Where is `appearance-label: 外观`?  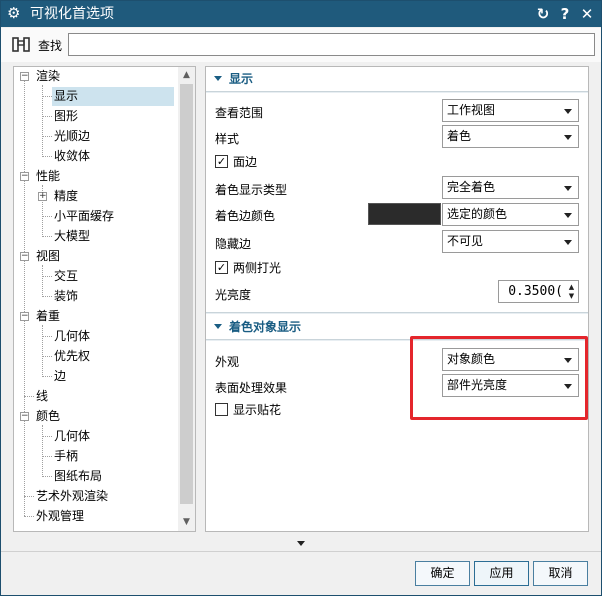
appearance-label: 外观 is located at coordinates (227, 362).